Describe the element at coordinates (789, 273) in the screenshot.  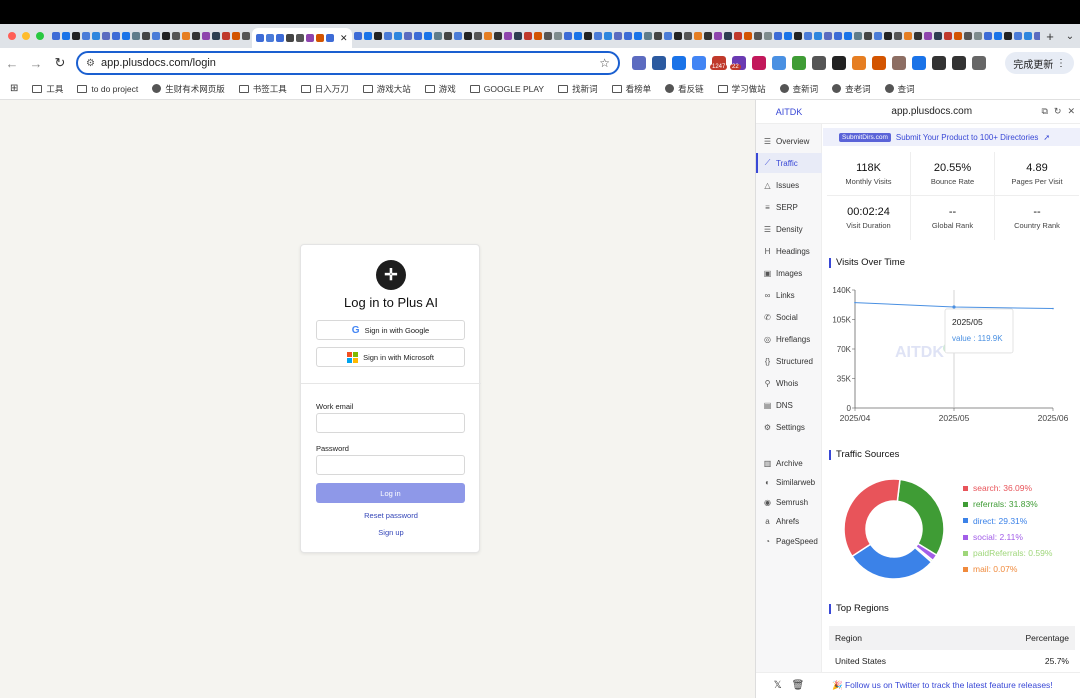
I see `sidebar-item-images: ▣ Images` at that location.